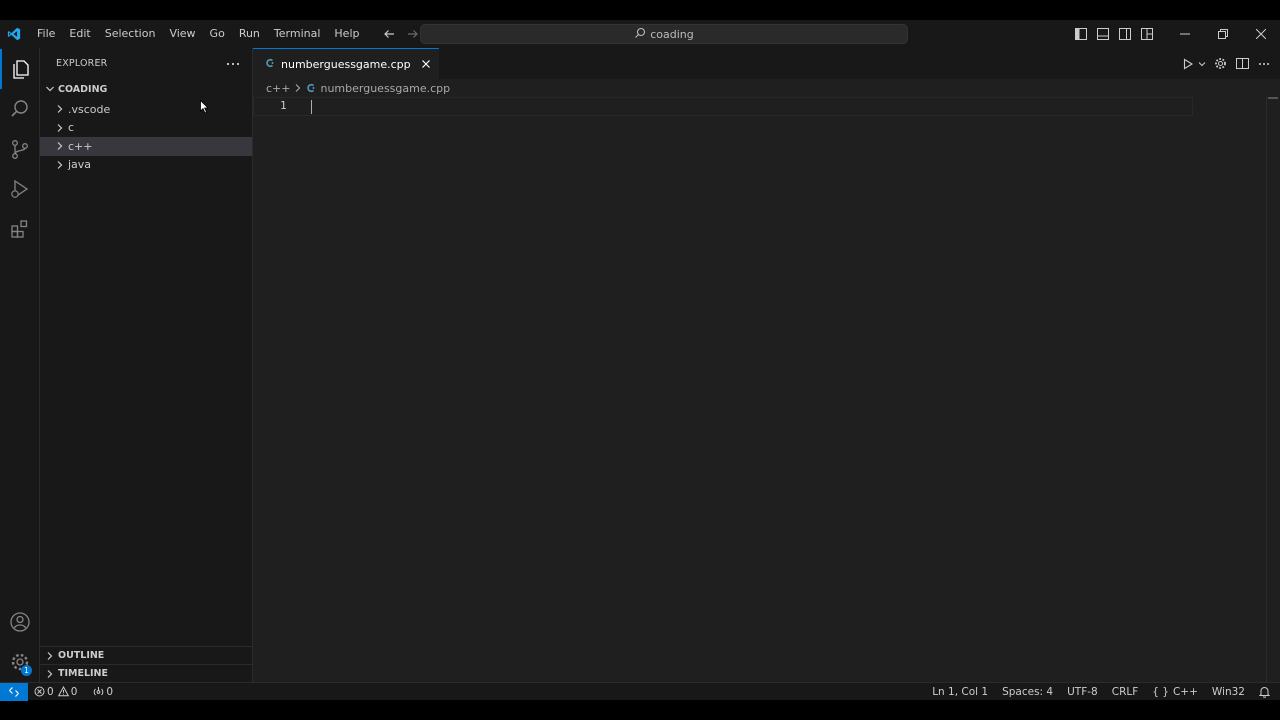 Image resolution: width=1280 pixels, height=720 pixels. What do you see at coordinates (723, 106) in the screenshot?
I see `current-line: 1` at bounding box center [723, 106].